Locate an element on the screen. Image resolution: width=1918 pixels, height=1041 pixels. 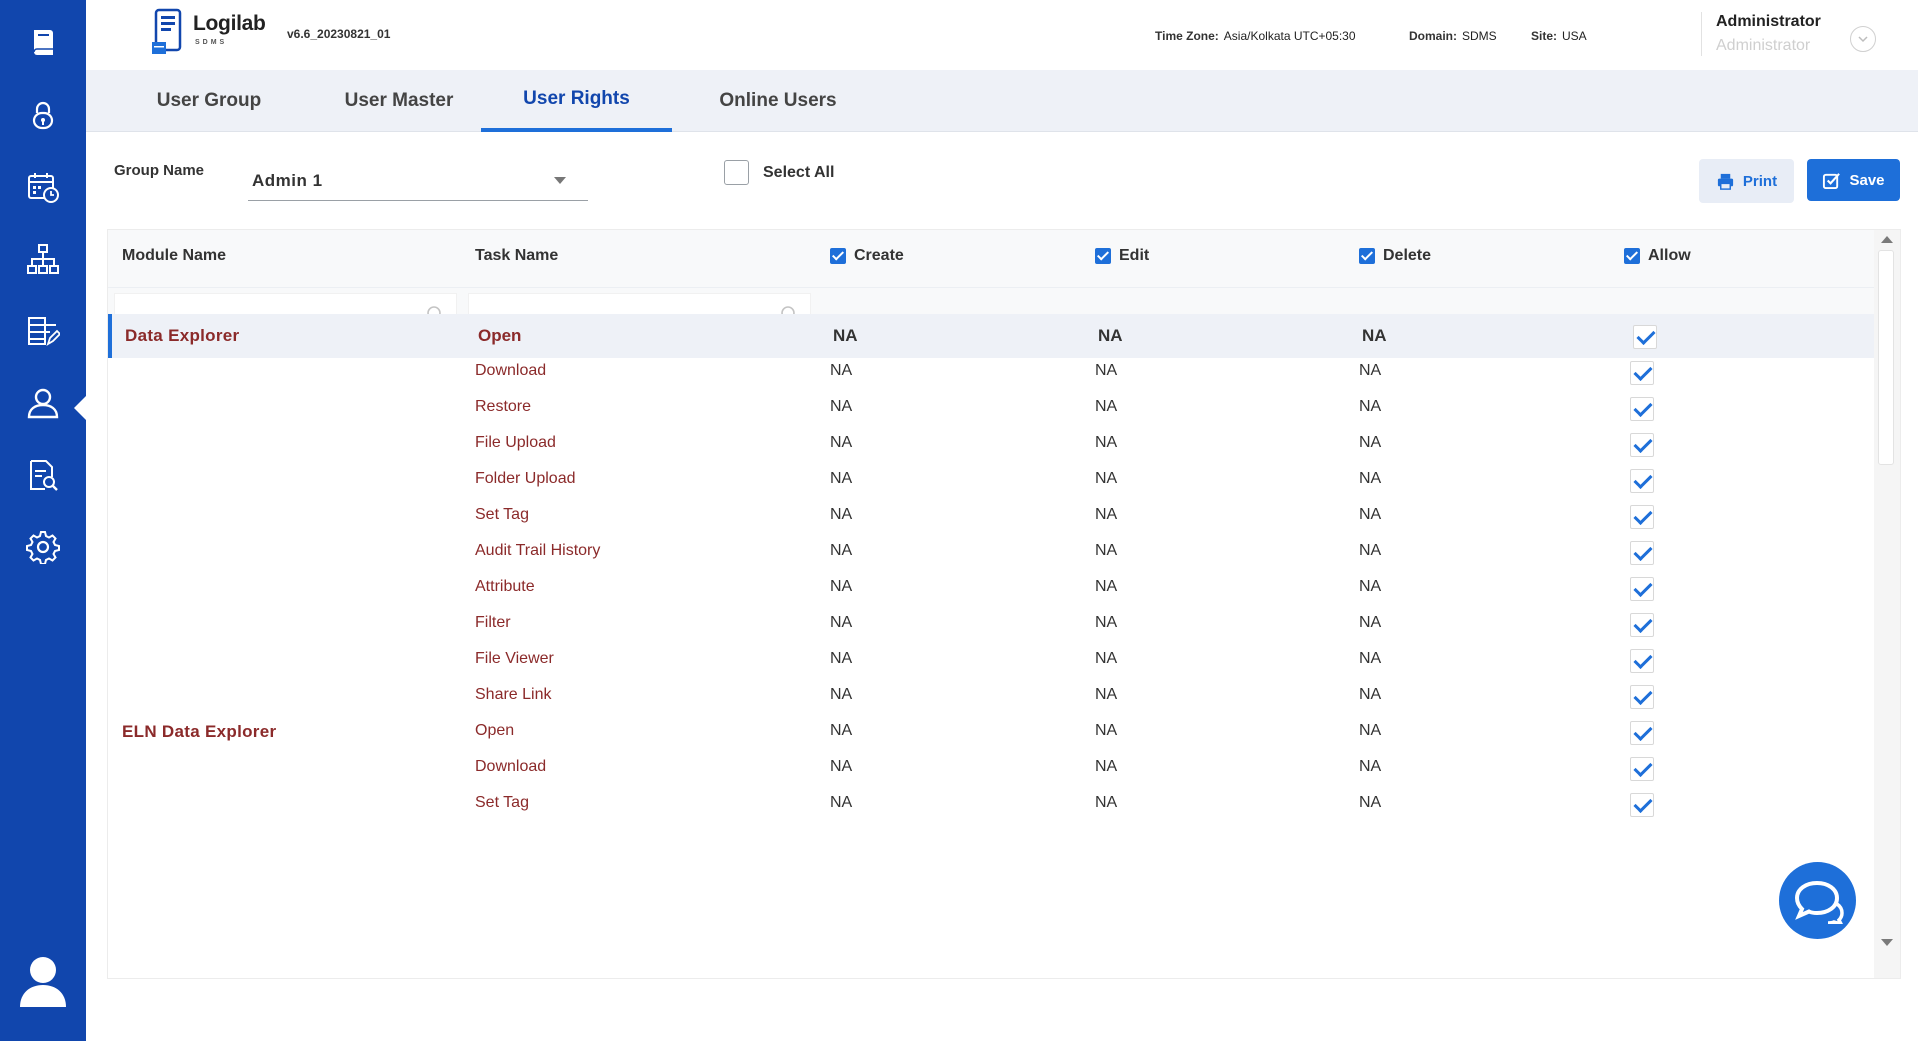
tab-user-rights: User Rights is located at coordinates (576, 101).